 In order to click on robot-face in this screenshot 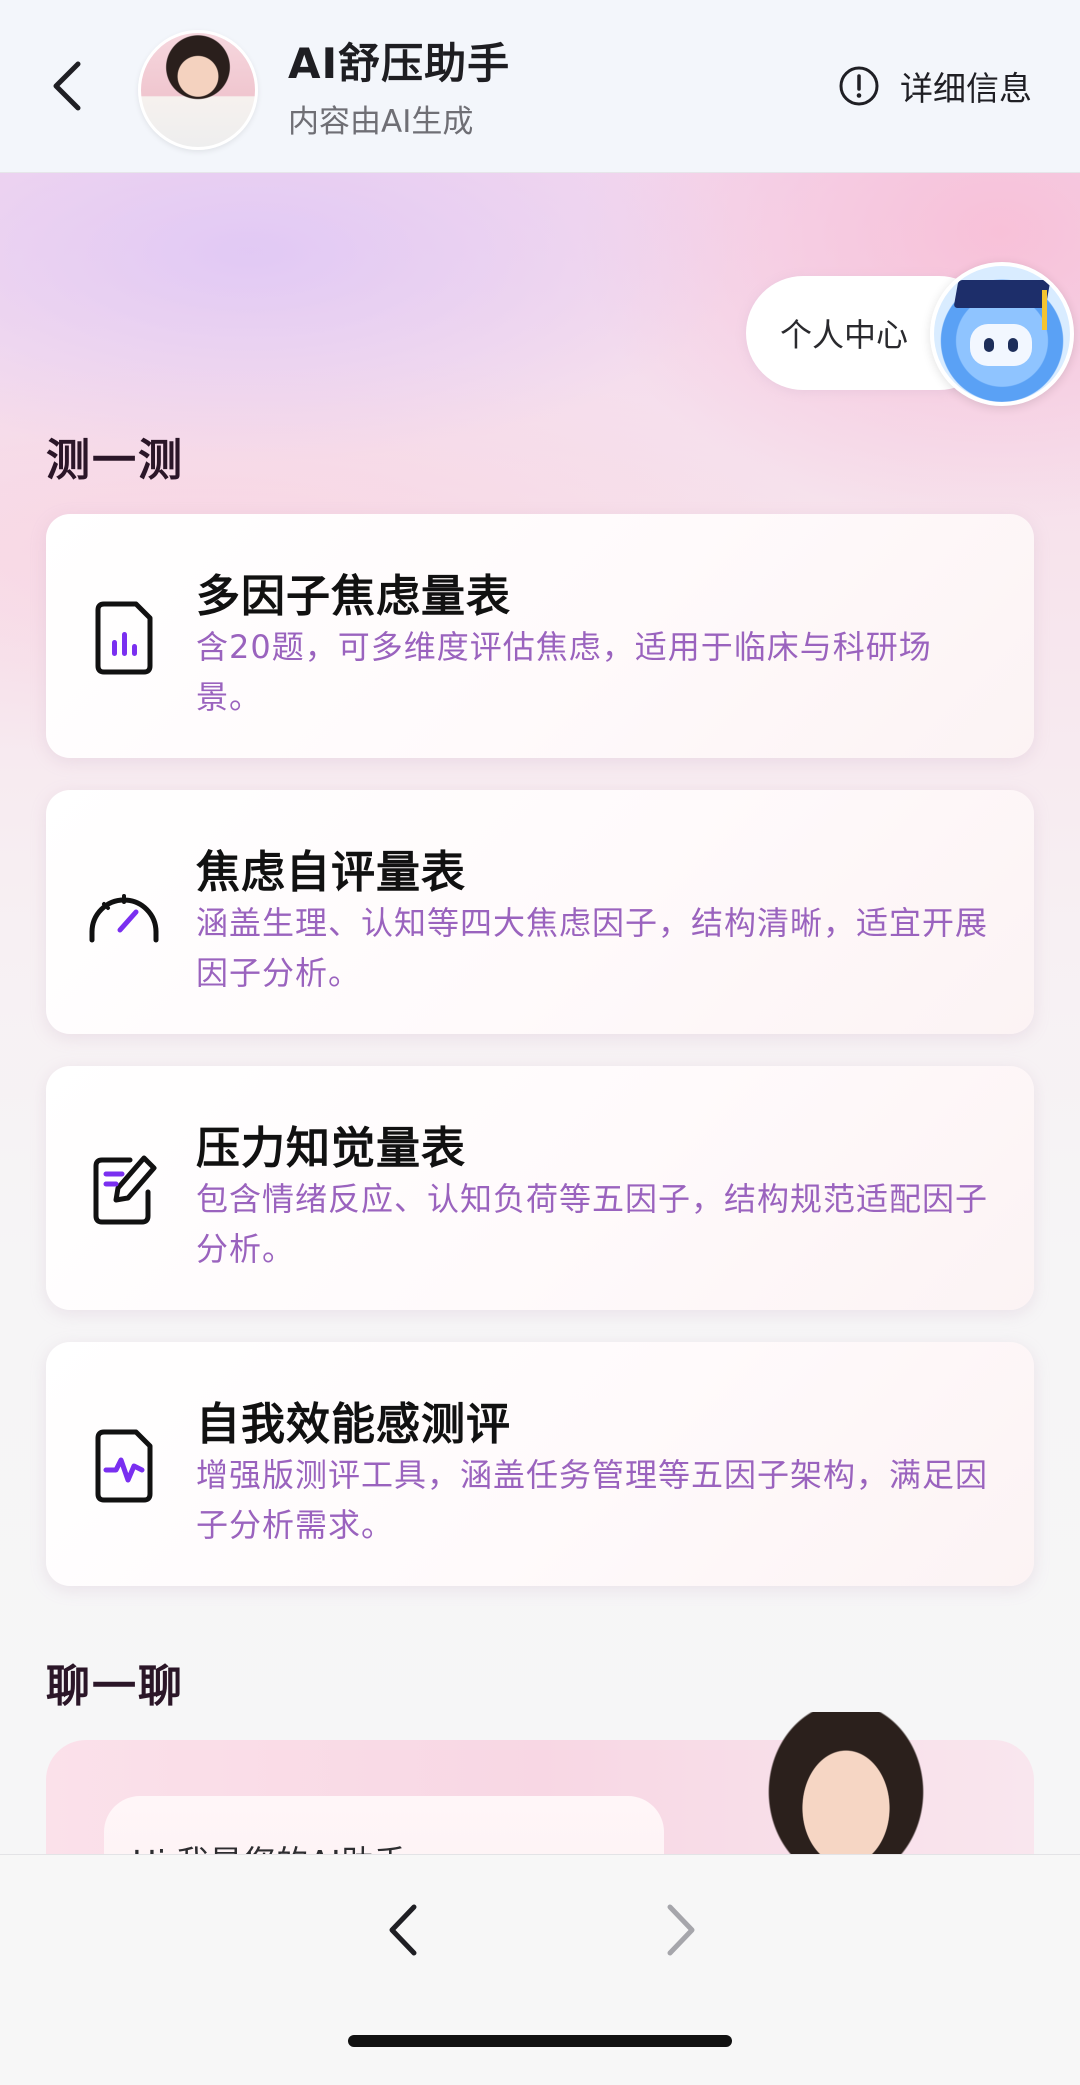, I will do `click(1001, 345)`.